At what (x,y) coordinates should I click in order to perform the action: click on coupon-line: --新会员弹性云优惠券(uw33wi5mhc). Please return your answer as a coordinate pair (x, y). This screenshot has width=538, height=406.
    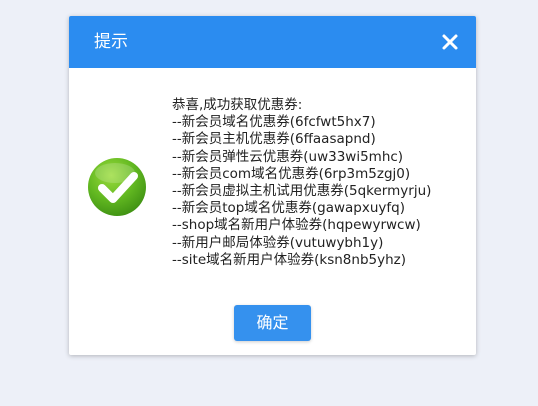
    Looking at the image, I should click on (288, 156).